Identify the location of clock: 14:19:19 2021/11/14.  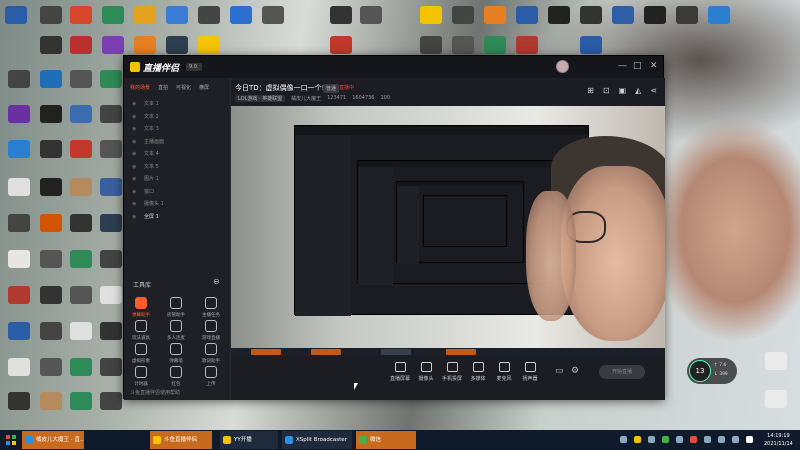
(778, 440).